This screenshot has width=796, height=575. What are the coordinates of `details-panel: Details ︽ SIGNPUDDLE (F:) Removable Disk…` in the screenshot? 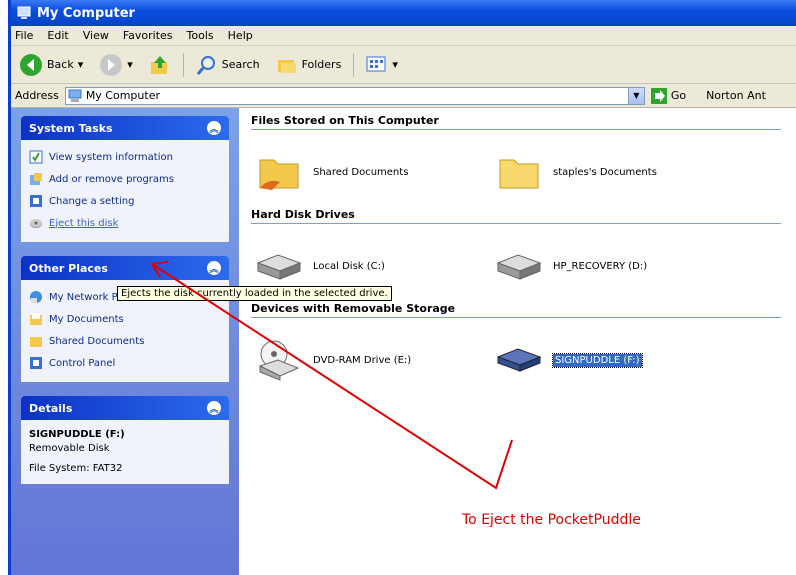 It's located at (125, 440).